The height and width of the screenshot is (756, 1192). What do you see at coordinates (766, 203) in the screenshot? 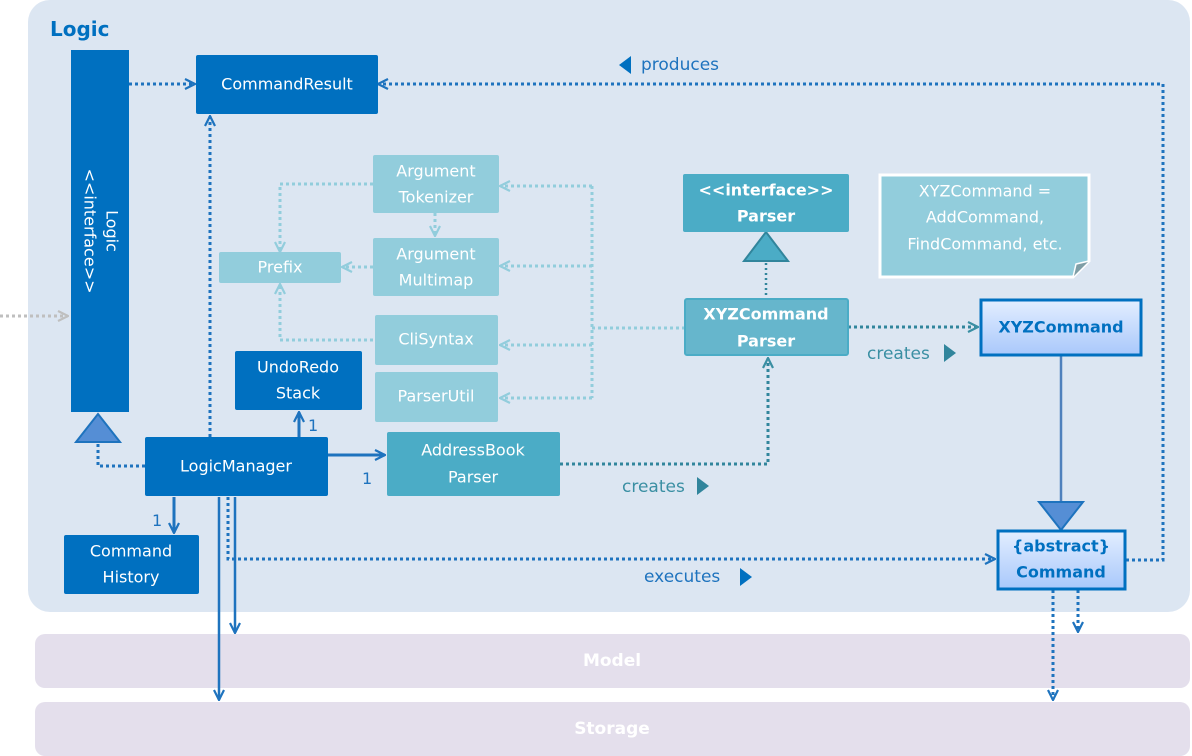
I see `class-parser-interface: <<interface>> Parser` at bounding box center [766, 203].